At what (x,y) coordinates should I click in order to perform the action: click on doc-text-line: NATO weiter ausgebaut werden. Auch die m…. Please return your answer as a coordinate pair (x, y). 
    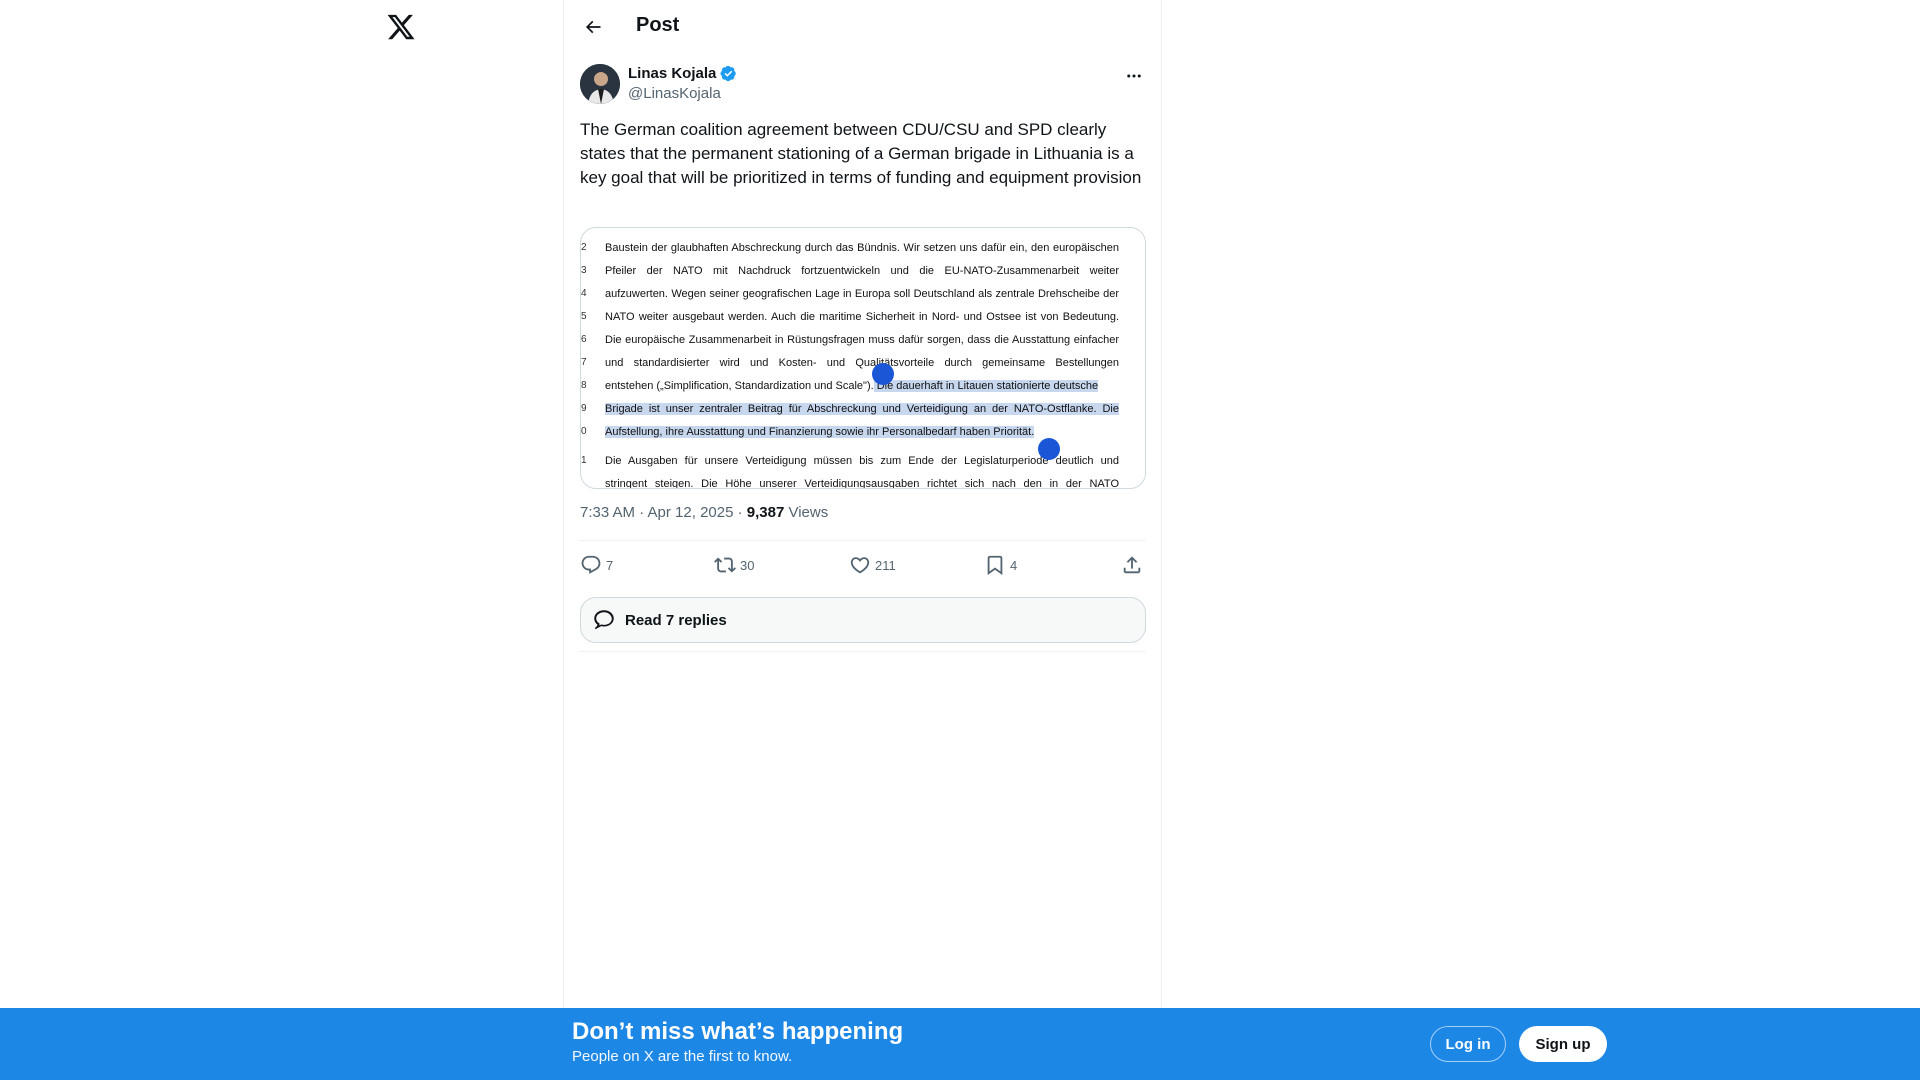
    Looking at the image, I should click on (862, 317).